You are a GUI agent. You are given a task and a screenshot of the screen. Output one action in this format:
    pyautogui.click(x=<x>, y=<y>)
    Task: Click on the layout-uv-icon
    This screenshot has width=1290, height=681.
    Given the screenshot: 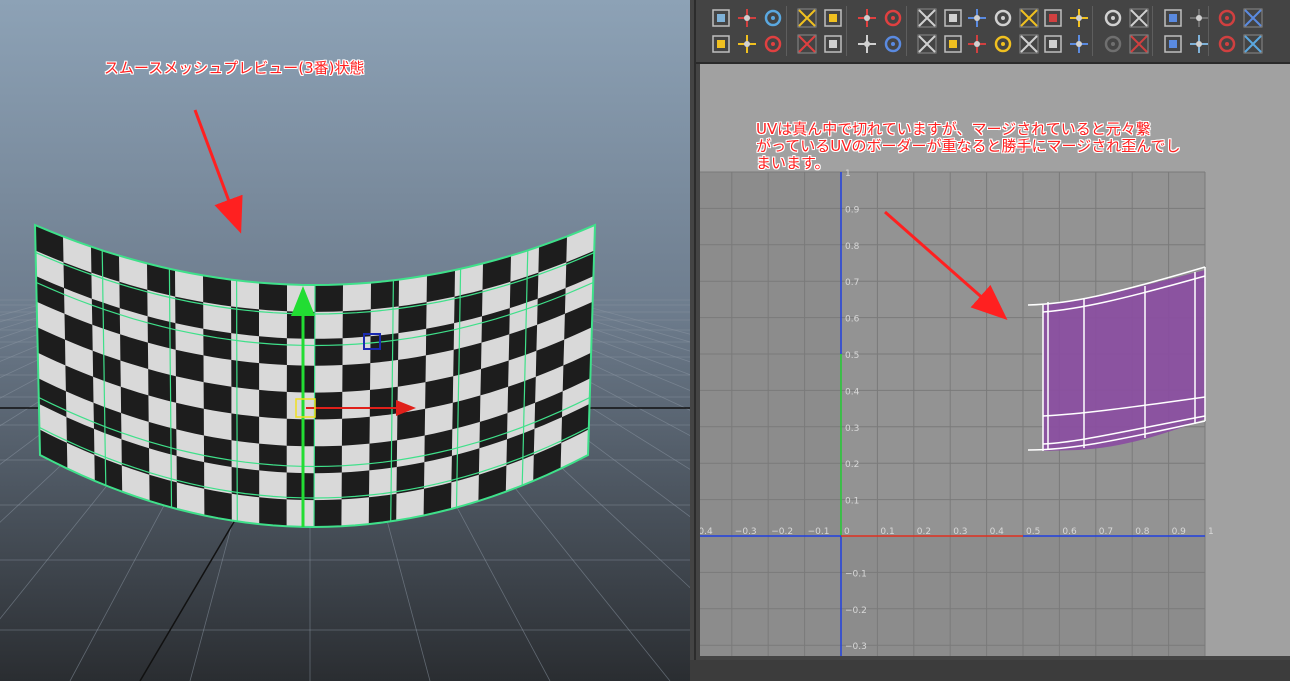 What is the action you would take?
    pyautogui.click(x=1003, y=18)
    